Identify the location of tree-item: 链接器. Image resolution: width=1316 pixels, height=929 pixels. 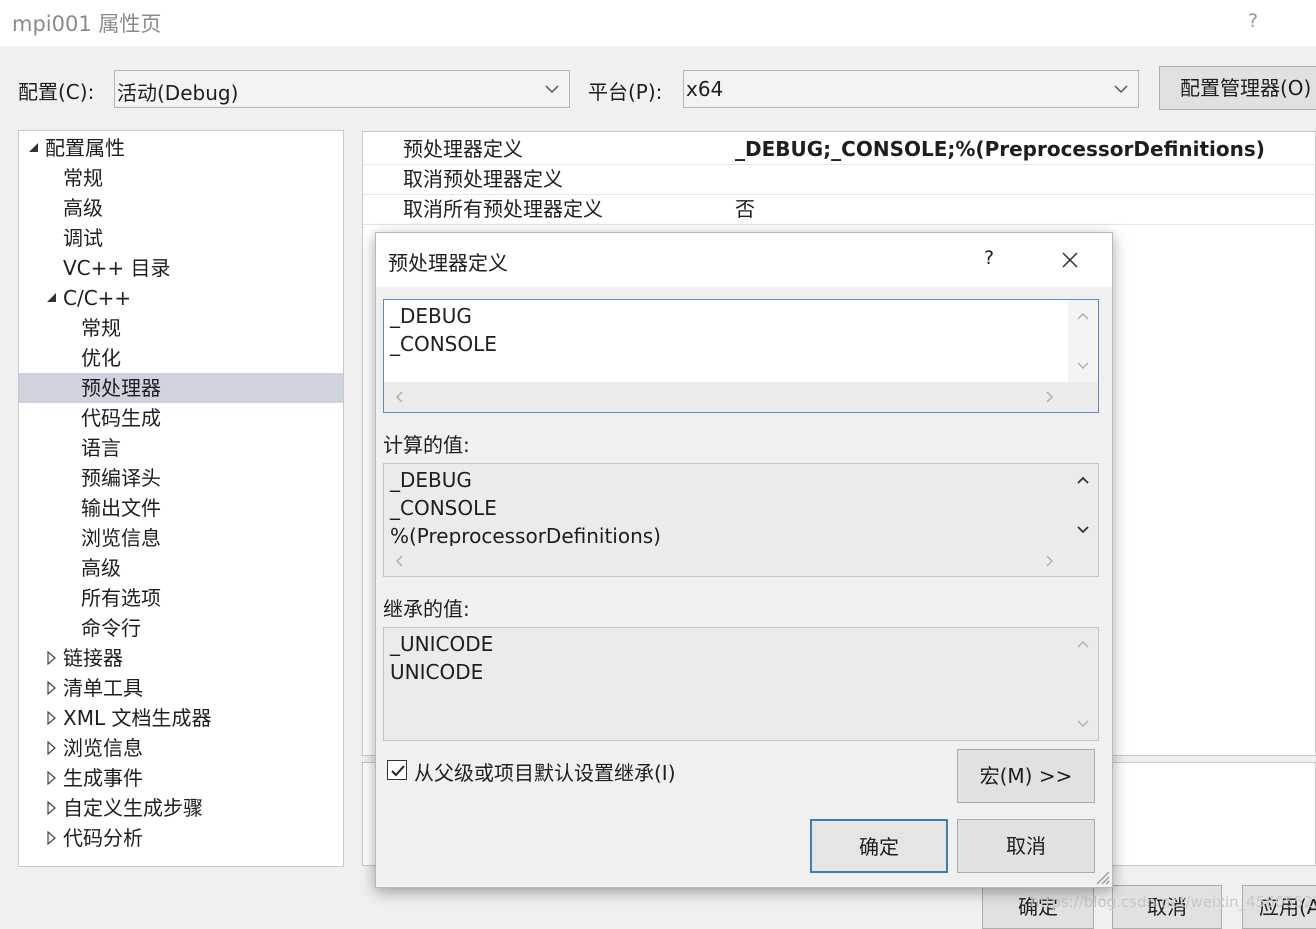
(181, 658).